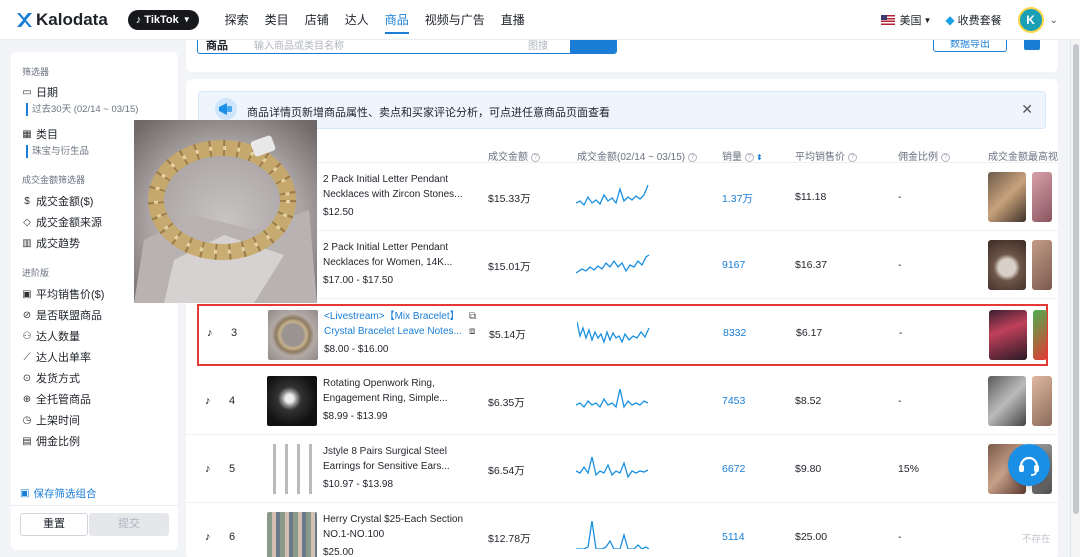  I want to click on filter-creator-count-label: 达人数量, so click(58, 337).